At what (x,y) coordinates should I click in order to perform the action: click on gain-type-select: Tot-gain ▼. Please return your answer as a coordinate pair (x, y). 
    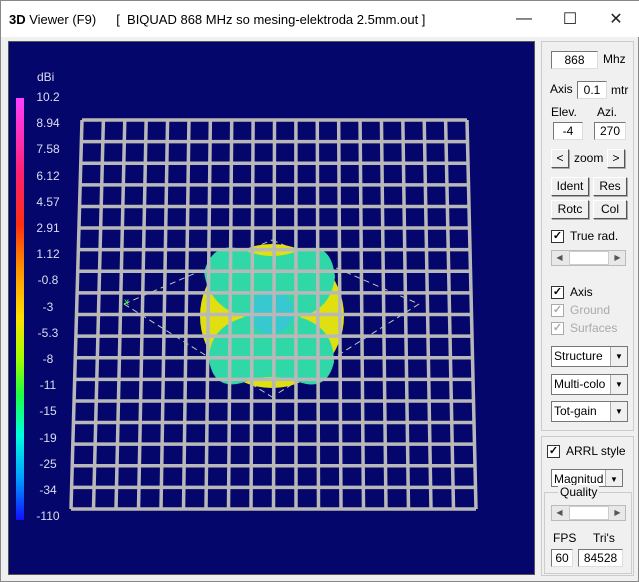
    Looking at the image, I should click on (589, 411).